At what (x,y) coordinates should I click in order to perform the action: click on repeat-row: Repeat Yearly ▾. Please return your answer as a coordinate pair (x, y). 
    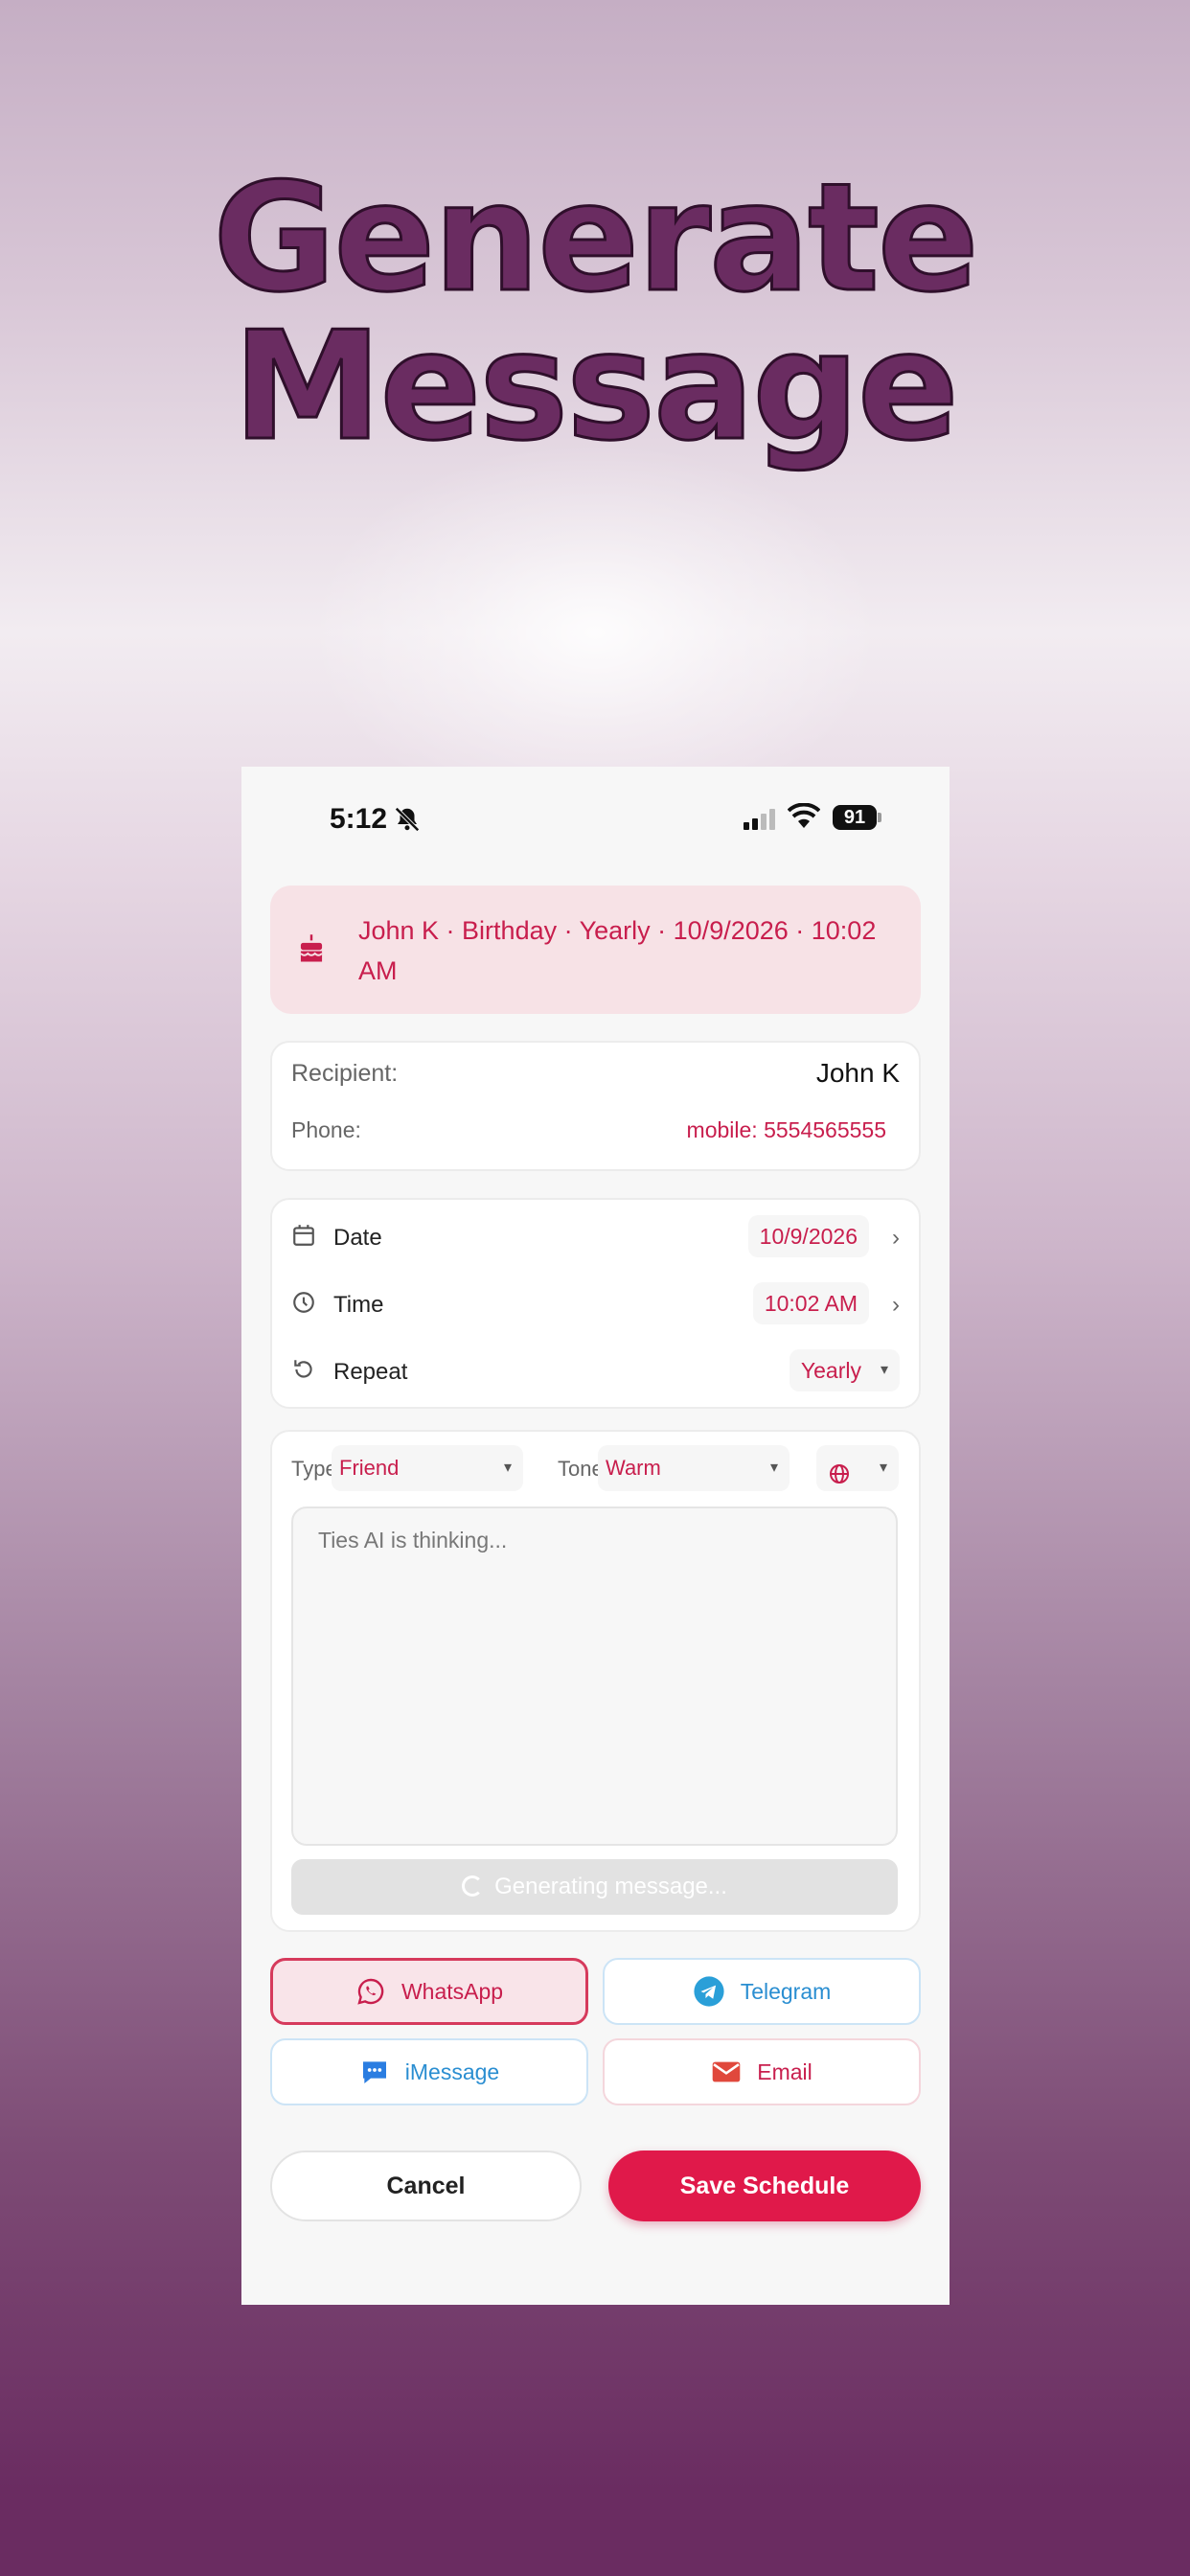
    Looking at the image, I should click on (598, 1370).